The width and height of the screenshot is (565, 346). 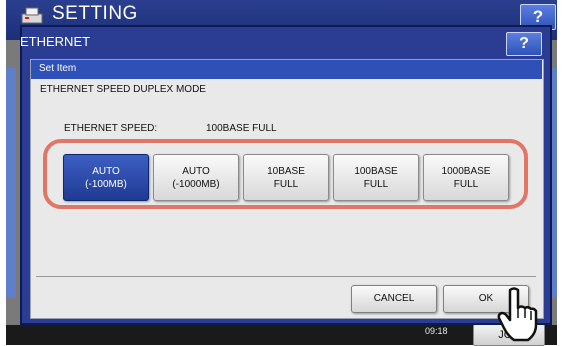 What do you see at coordinates (436, 331) in the screenshot?
I see `clock-time: 09:18` at bounding box center [436, 331].